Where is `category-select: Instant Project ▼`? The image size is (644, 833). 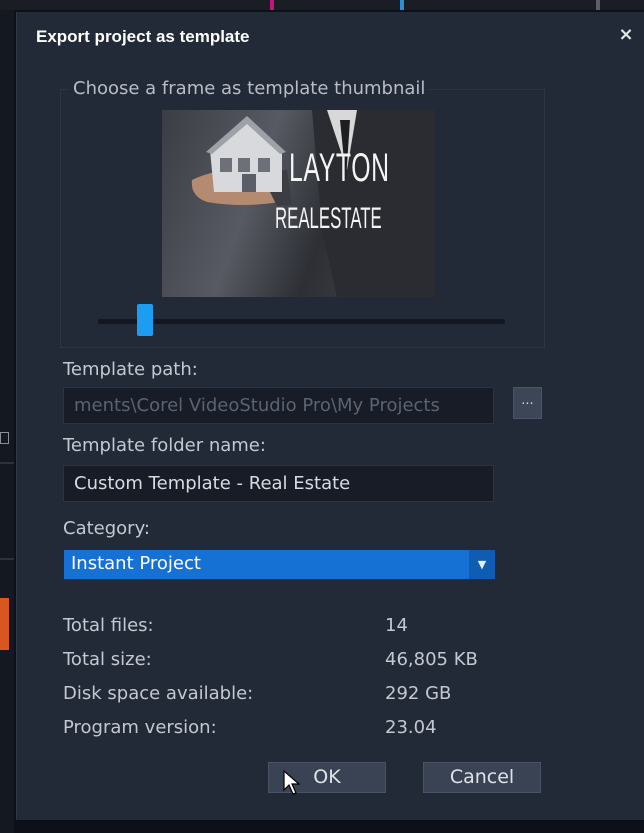
category-select: Instant Project ▼ is located at coordinates (279, 564).